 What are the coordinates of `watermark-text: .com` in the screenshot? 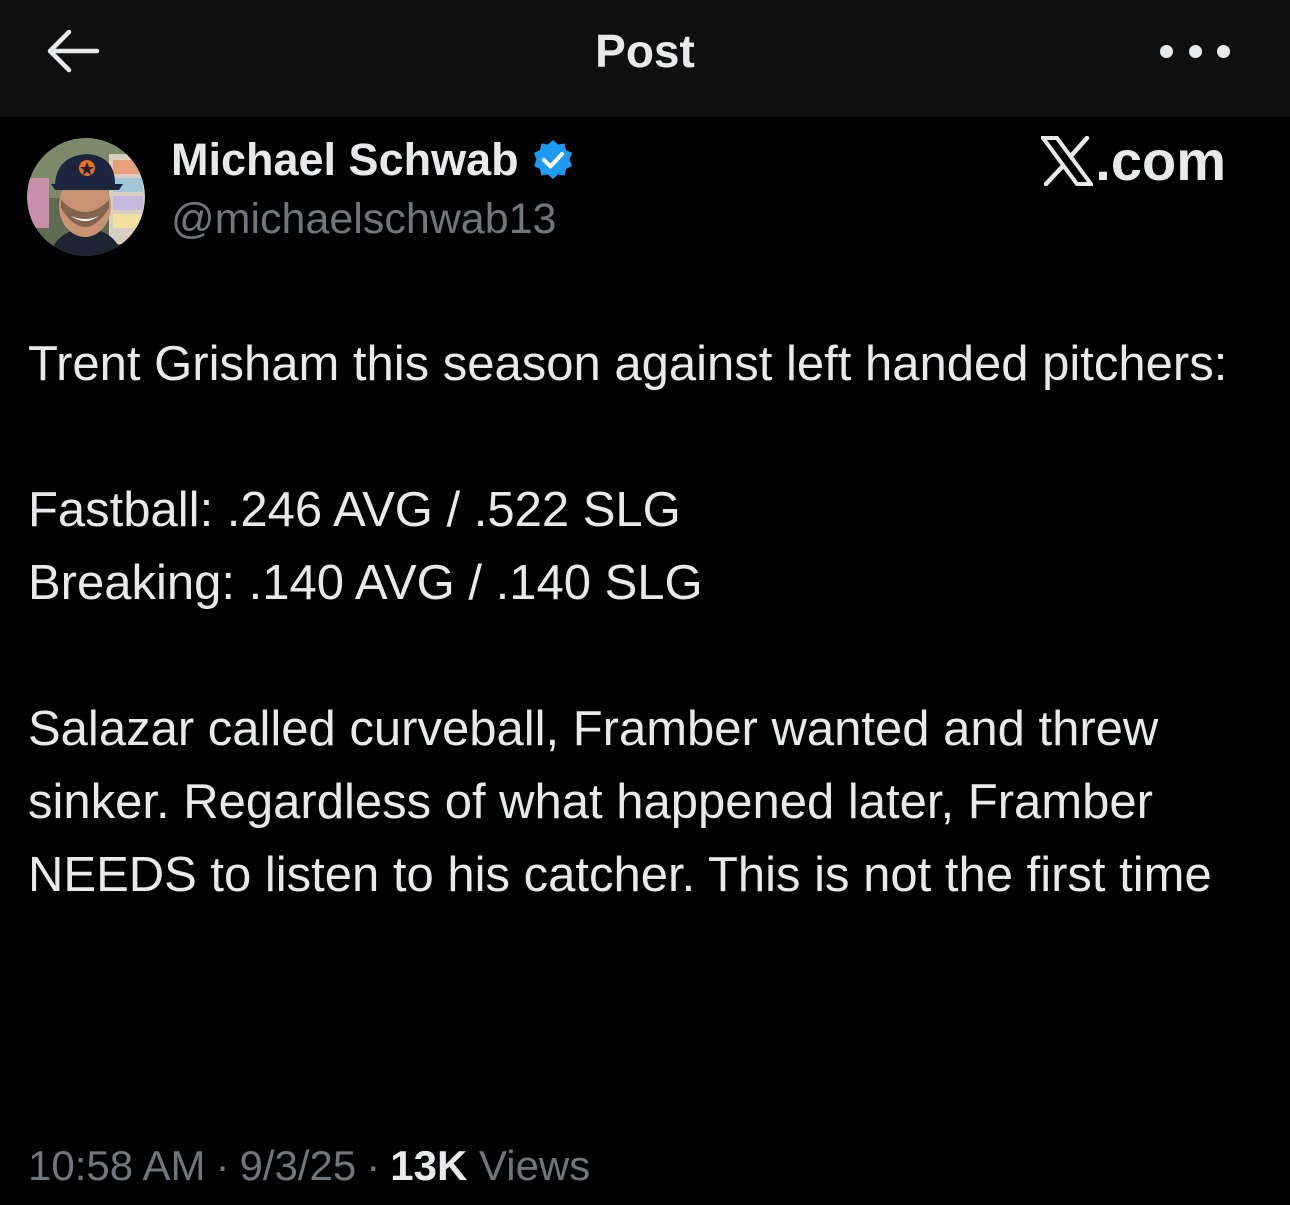 It's located at (1160, 160).